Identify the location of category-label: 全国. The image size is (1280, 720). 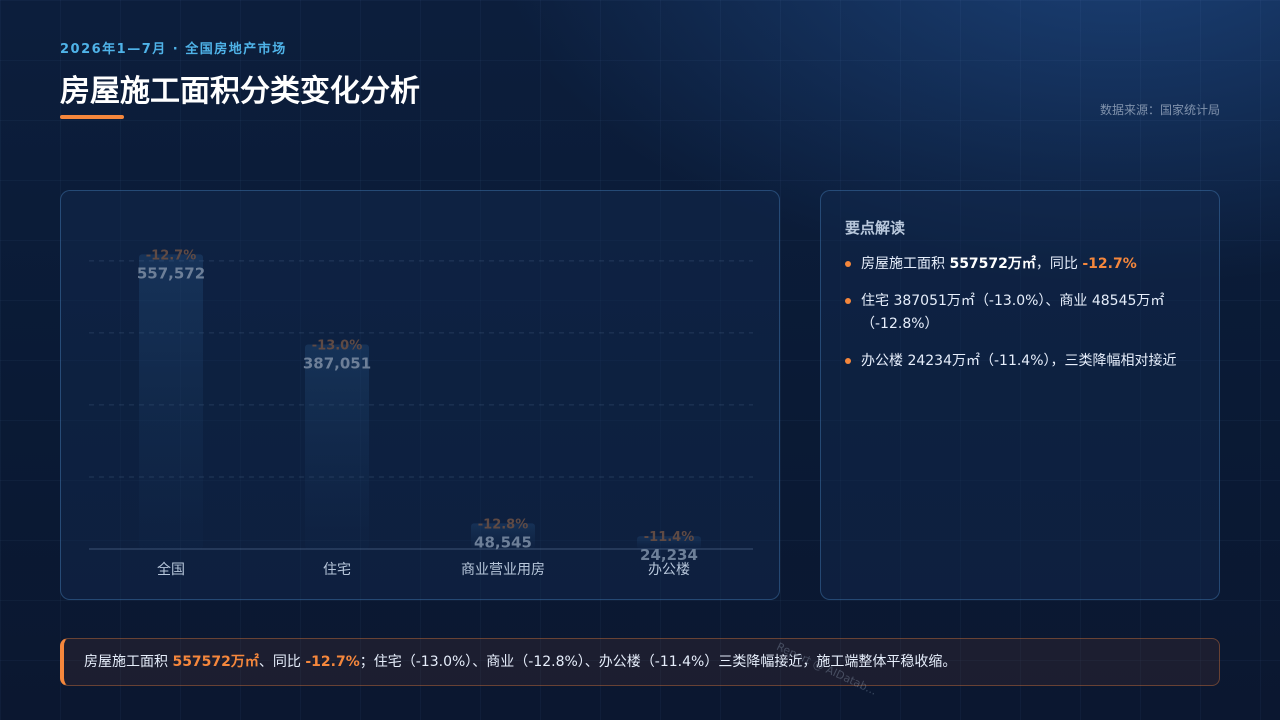
(171, 569).